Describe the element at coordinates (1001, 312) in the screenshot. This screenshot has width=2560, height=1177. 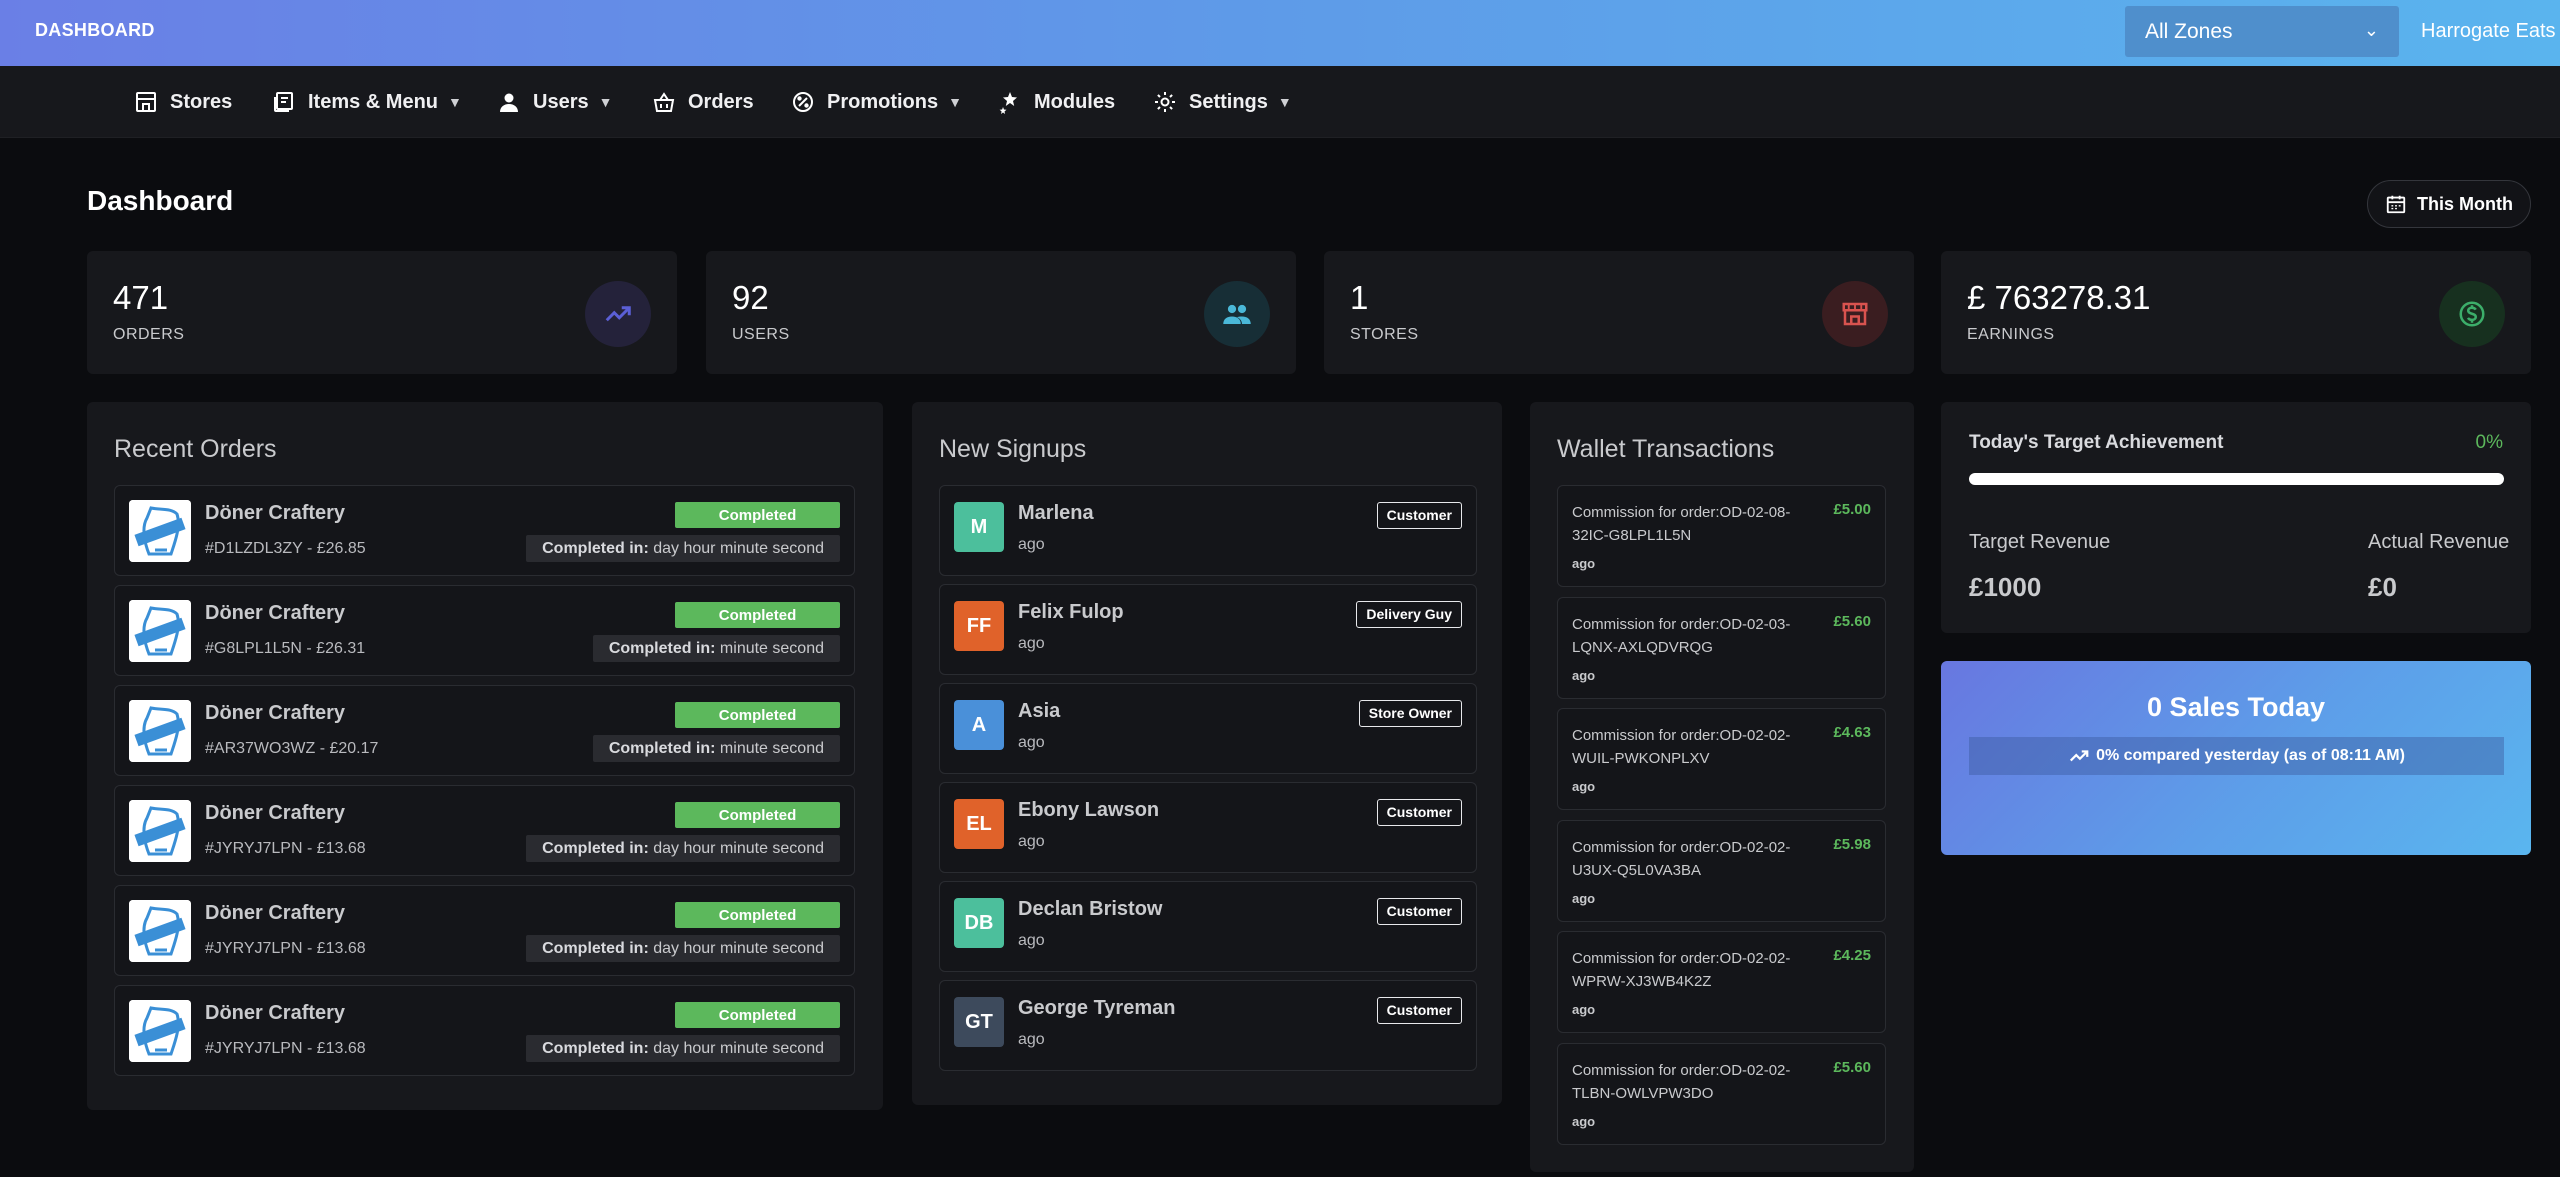
I see `stat-card-users: 92 USERS` at that location.